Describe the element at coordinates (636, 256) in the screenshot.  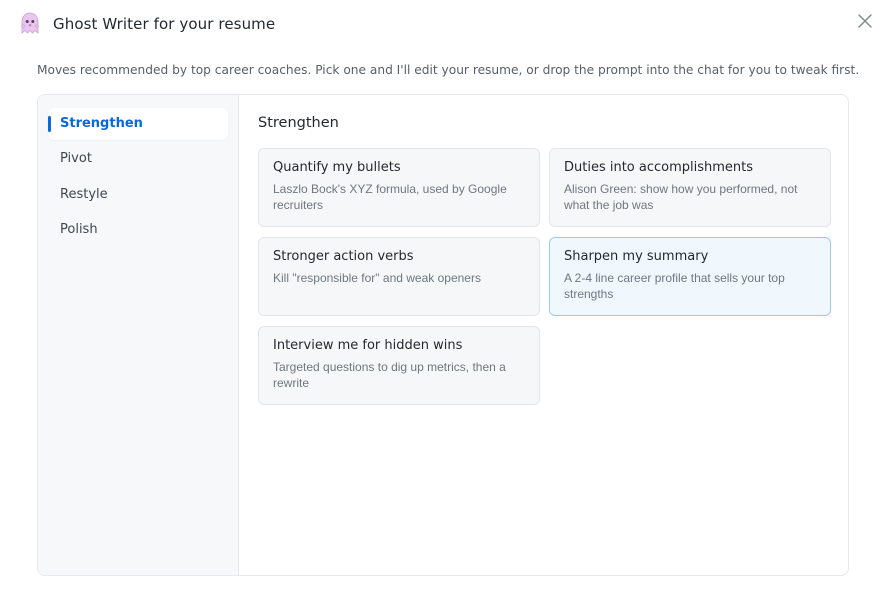
I see `card-title: Sharpen my summary` at that location.